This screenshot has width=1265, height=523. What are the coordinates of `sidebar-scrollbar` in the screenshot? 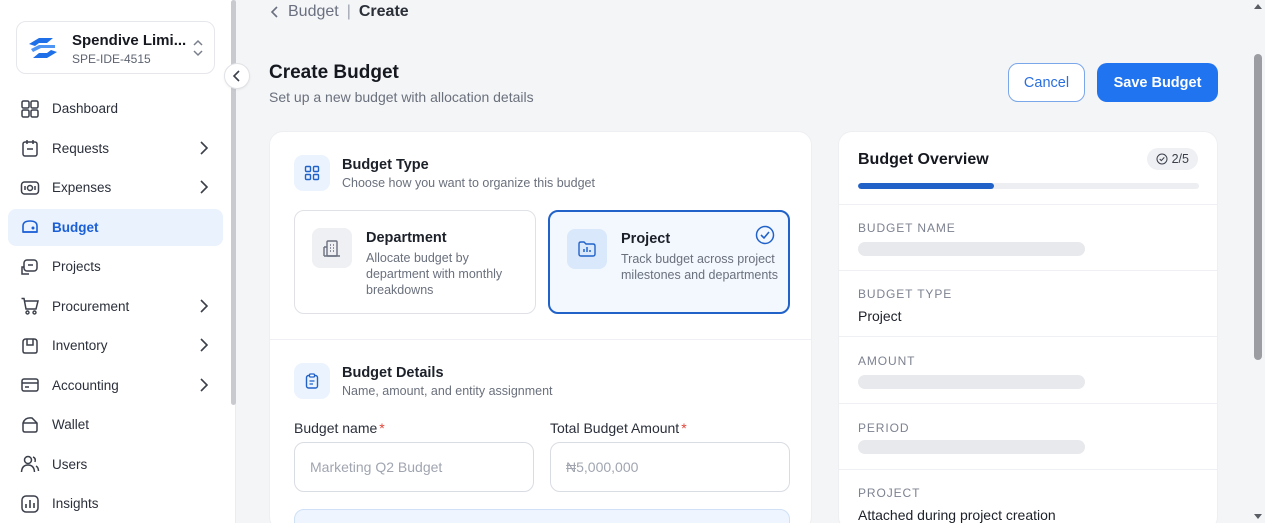 It's located at (233, 202).